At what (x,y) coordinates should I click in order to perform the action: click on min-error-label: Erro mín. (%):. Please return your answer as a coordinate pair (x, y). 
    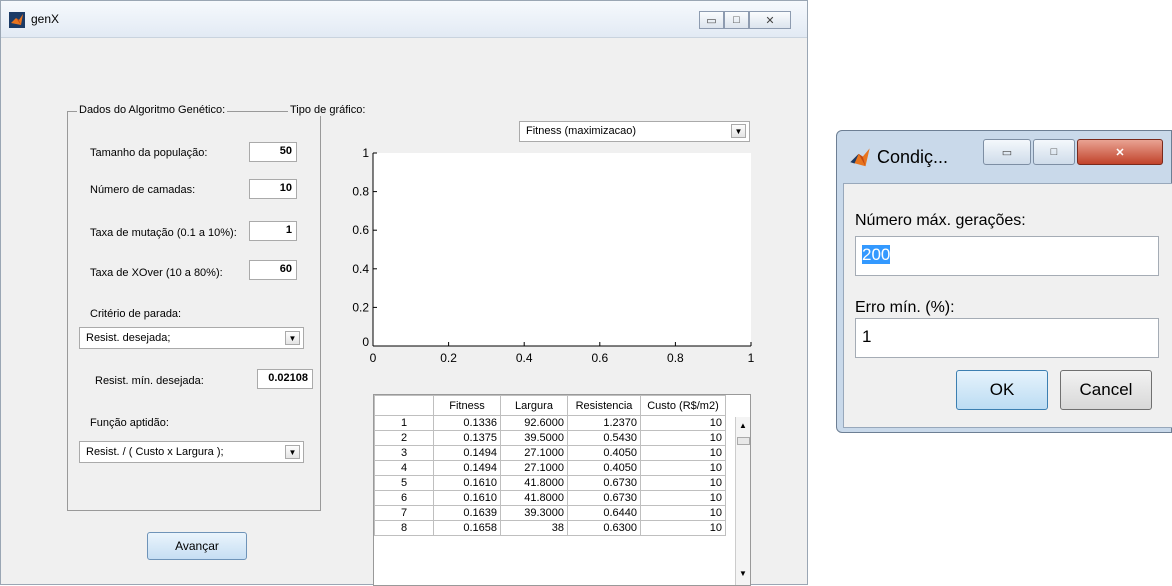
    Looking at the image, I should click on (905, 307).